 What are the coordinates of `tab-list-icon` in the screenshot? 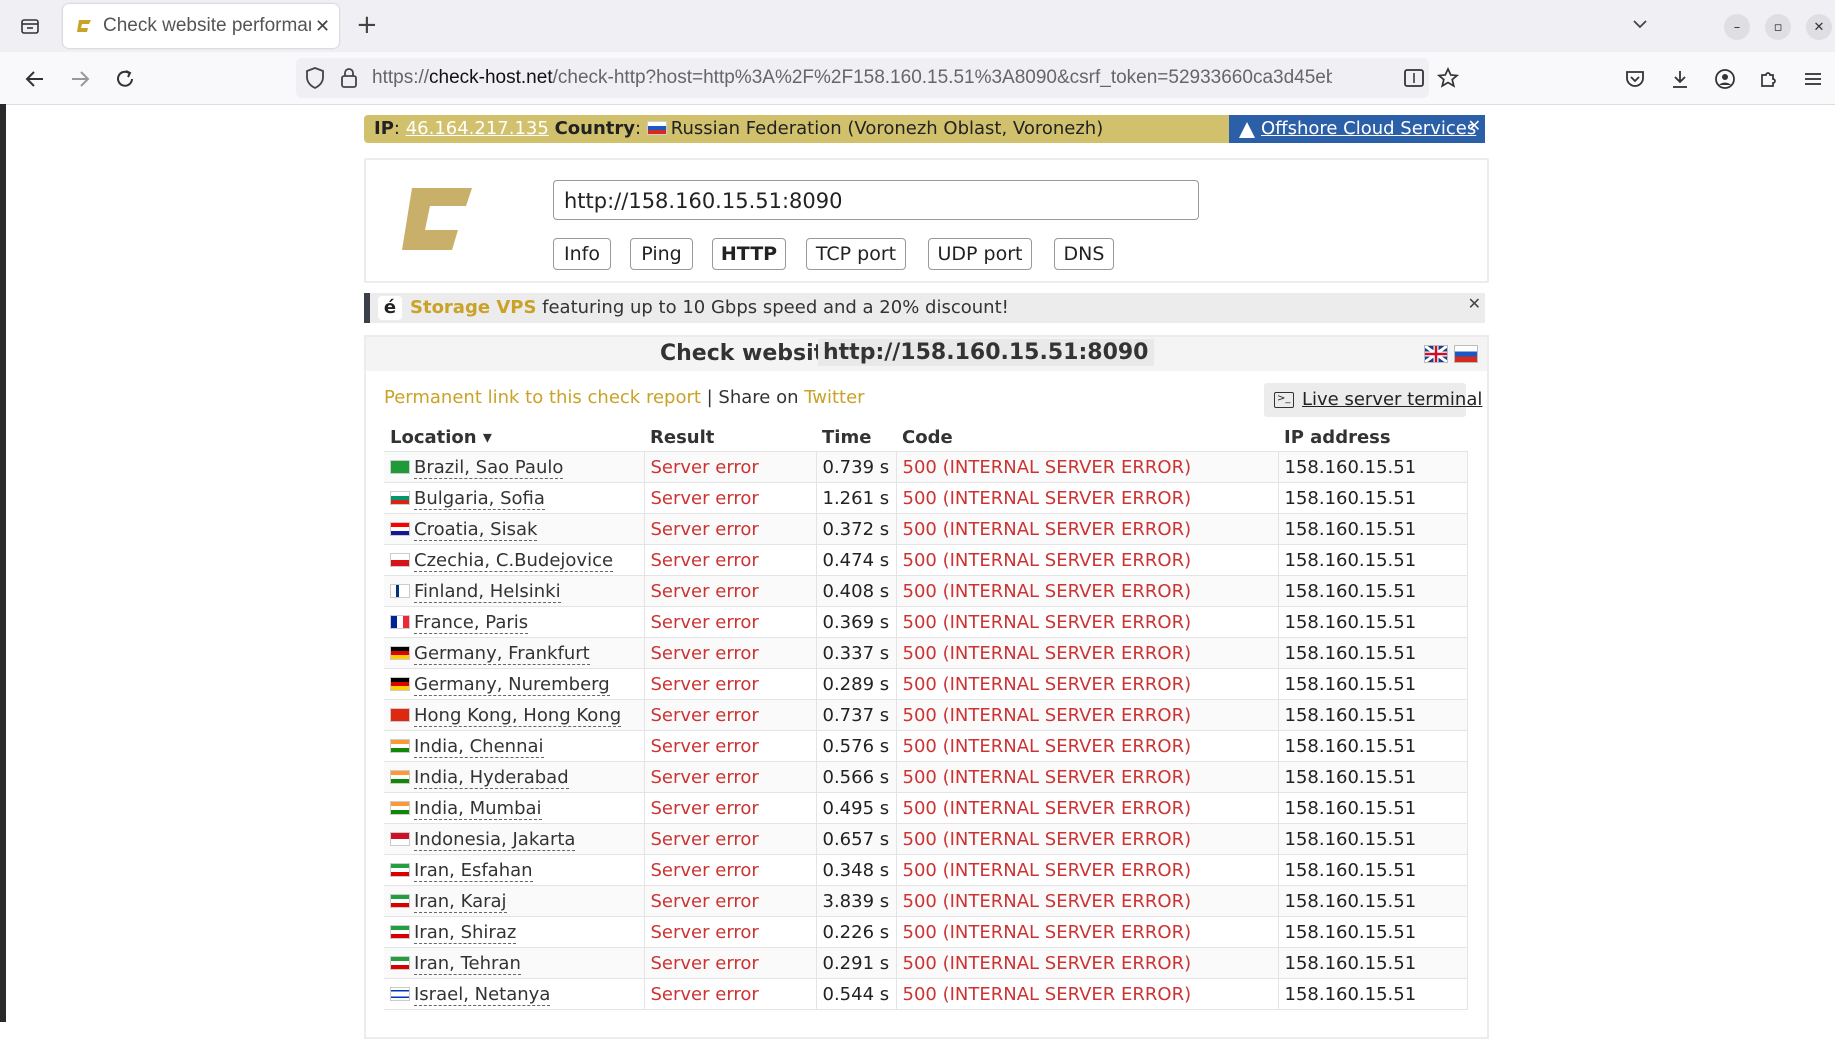 It's located at (30, 26).